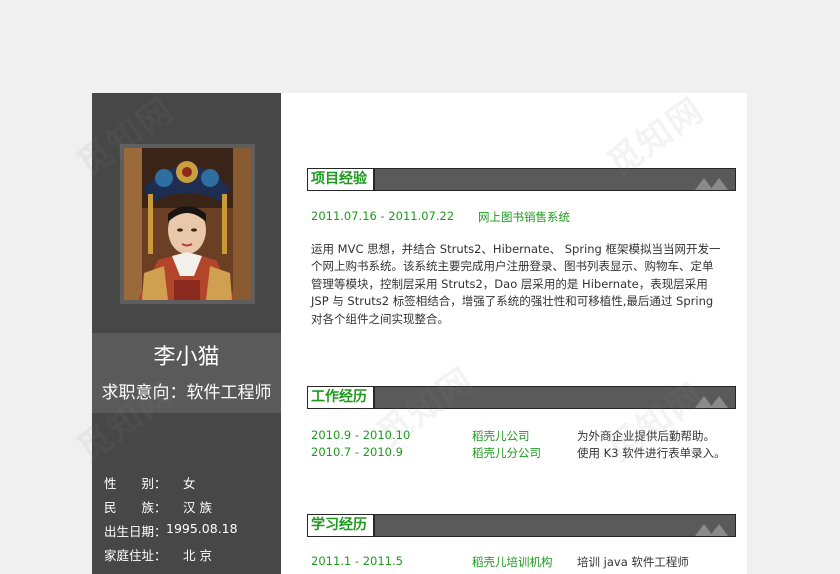 This screenshot has width=840, height=574. What do you see at coordinates (135, 483) in the screenshot?
I see `info-label: 性 别：` at bounding box center [135, 483].